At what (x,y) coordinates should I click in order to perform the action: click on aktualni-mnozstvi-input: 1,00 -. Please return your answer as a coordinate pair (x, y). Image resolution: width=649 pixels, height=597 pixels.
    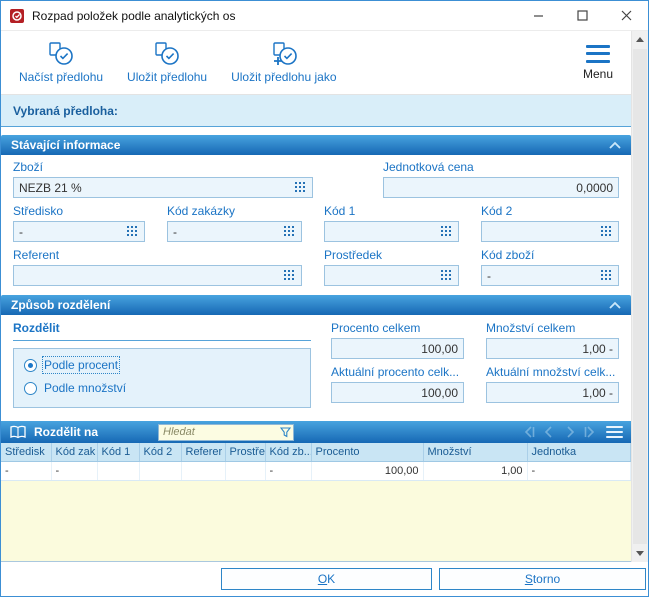
    Looking at the image, I should click on (552, 392).